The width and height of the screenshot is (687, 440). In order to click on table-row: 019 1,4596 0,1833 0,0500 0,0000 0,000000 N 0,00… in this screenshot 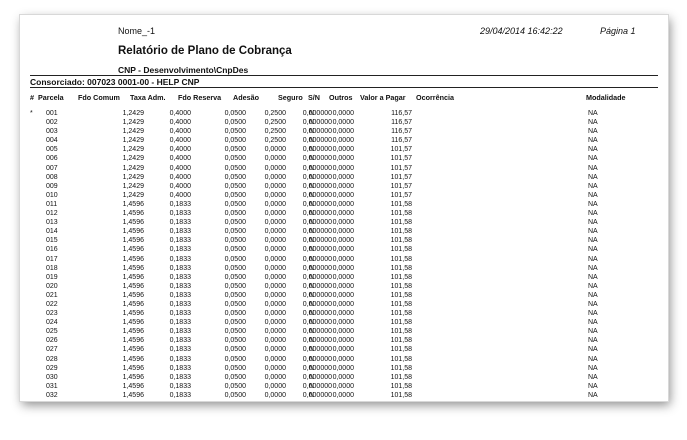, I will do `click(344, 277)`.